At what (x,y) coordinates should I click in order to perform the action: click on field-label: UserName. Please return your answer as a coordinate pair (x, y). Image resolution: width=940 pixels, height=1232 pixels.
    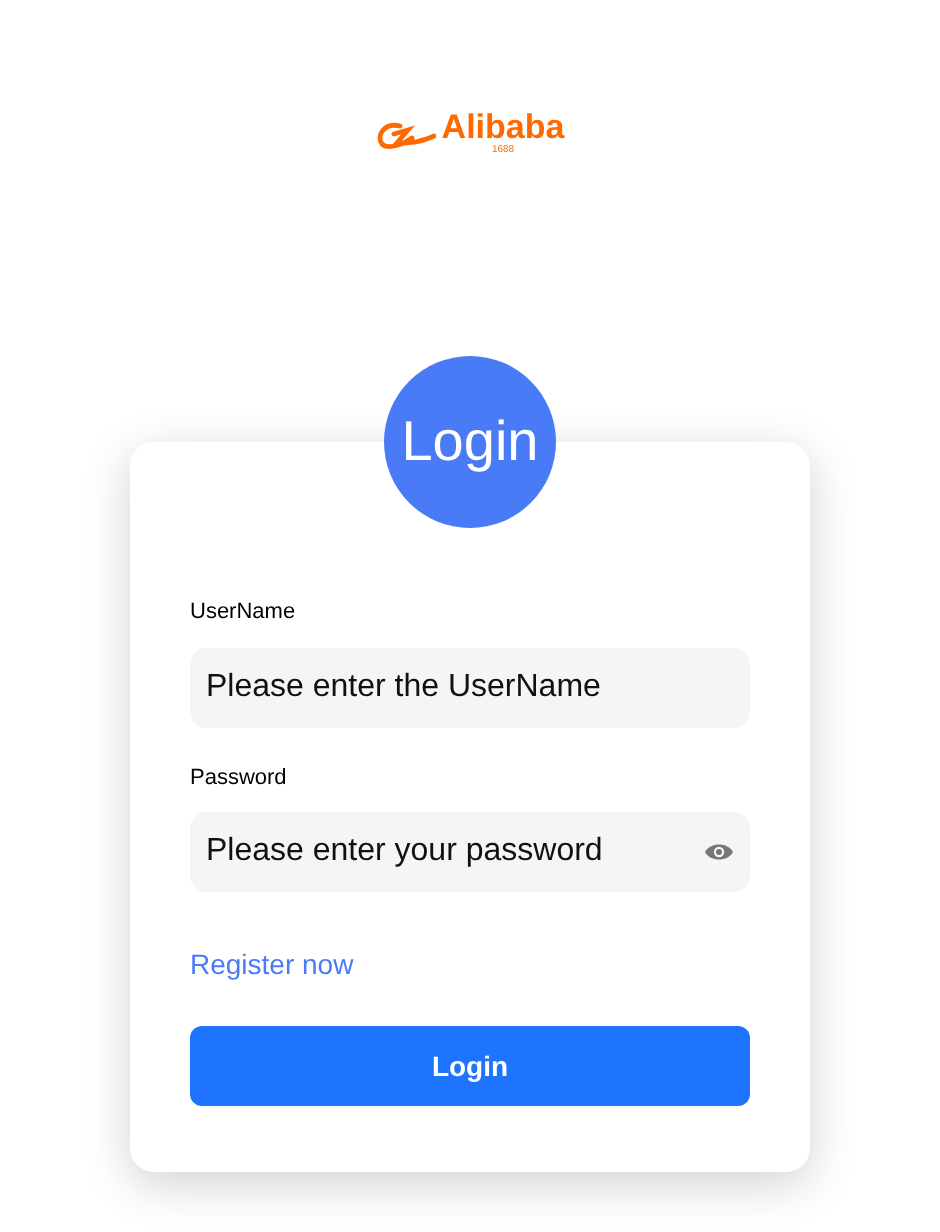
    Looking at the image, I should click on (243, 613).